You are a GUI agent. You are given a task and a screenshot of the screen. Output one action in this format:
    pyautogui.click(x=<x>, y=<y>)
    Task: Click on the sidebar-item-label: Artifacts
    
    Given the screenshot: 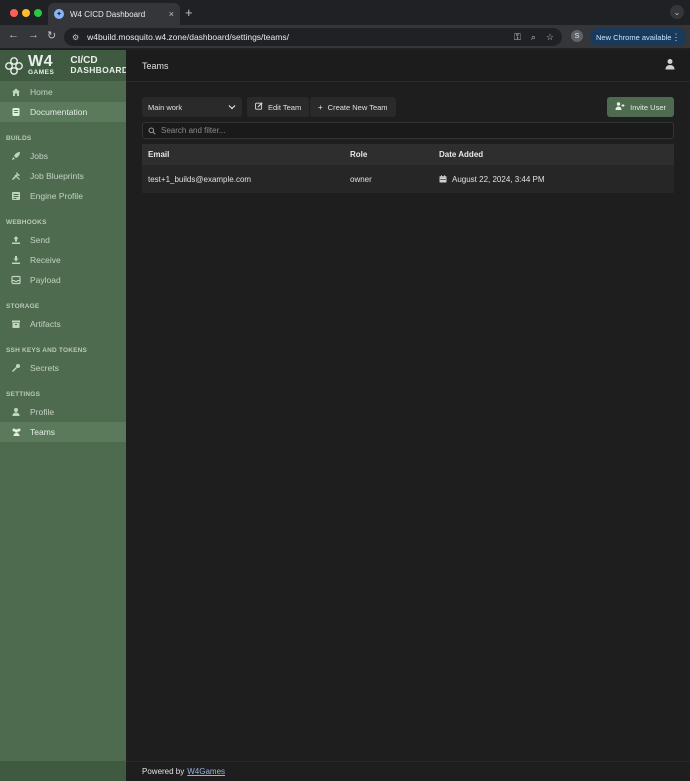 What is the action you would take?
    pyautogui.click(x=45, y=324)
    